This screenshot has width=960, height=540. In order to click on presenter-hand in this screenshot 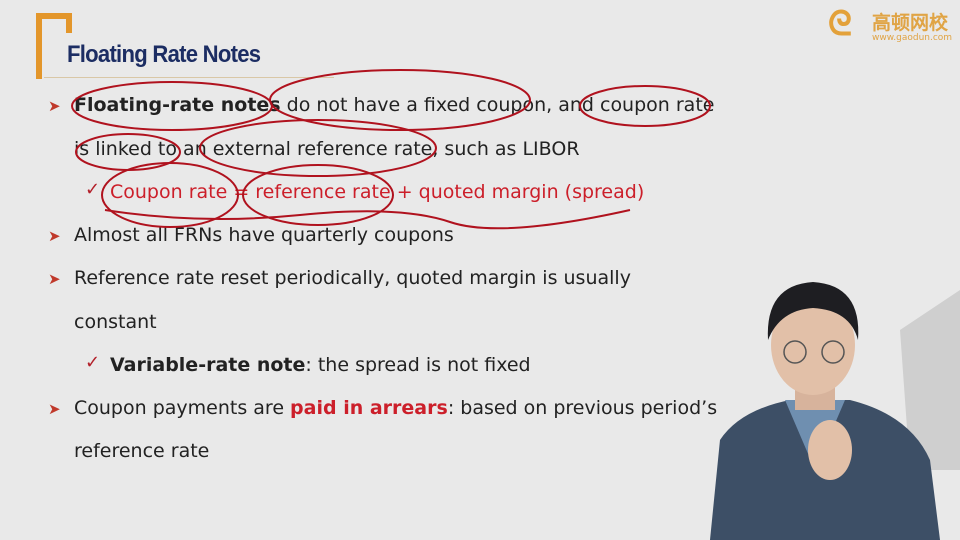, I will do `click(830, 450)`.